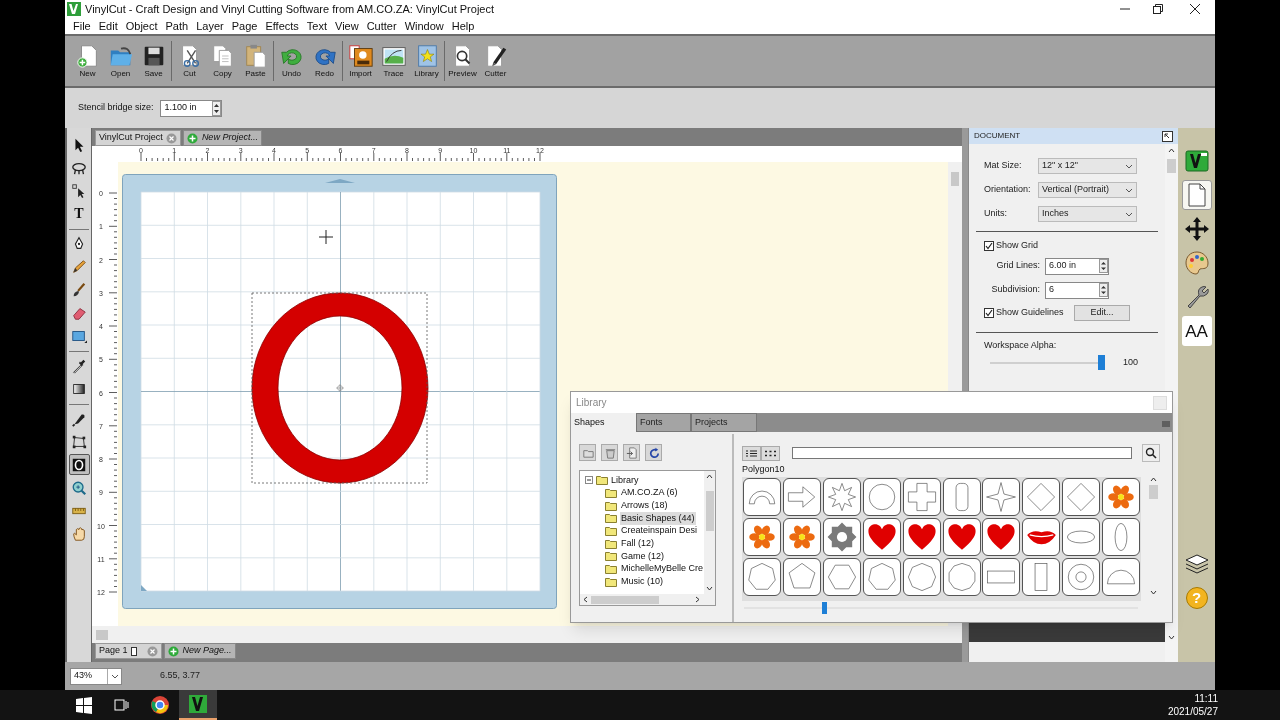  Describe the element at coordinates (724, 422) in the screenshot. I see `library-tab: Projects` at that location.